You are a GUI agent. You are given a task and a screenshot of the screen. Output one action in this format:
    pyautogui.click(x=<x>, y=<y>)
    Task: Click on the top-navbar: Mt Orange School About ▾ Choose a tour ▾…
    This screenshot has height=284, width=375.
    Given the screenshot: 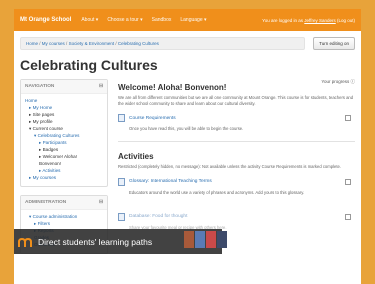 What is the action you would take?
    pyautogui.click(x=187, y=20)
    